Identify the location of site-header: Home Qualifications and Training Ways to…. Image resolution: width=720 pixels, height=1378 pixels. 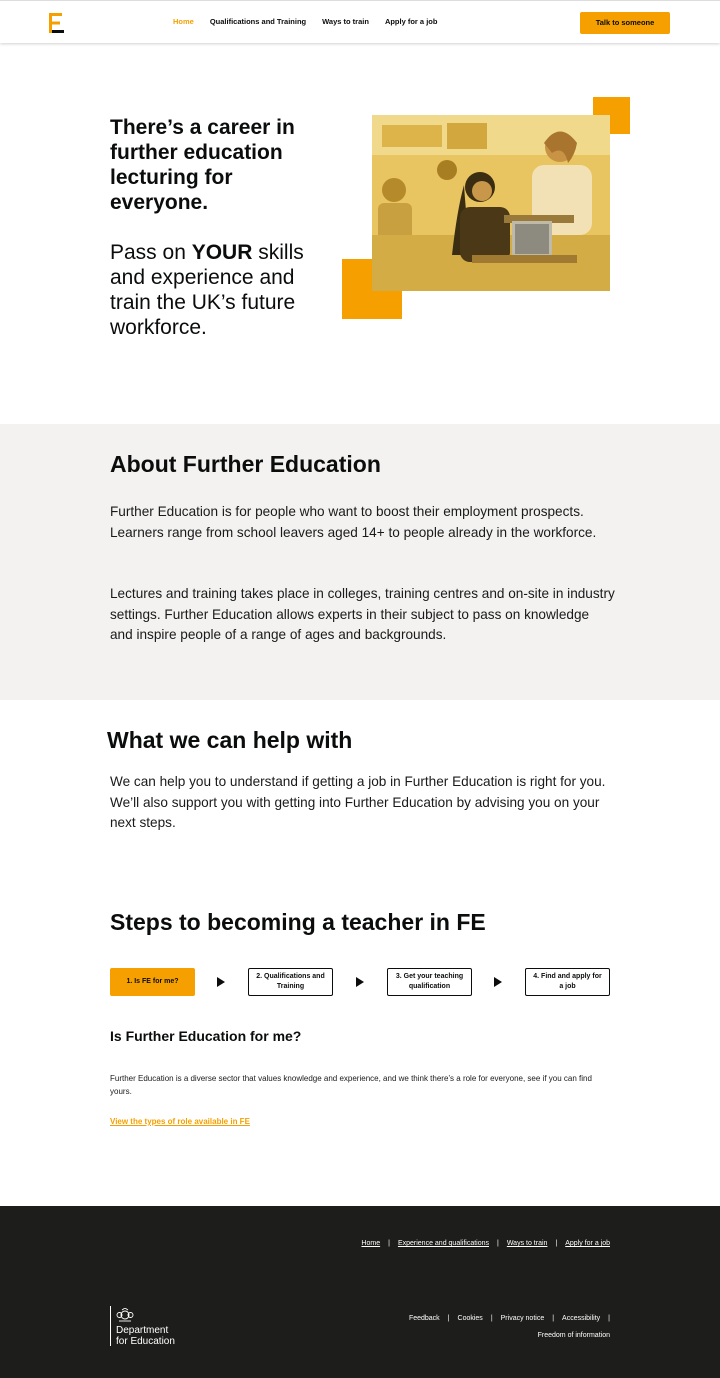
(360, 21).